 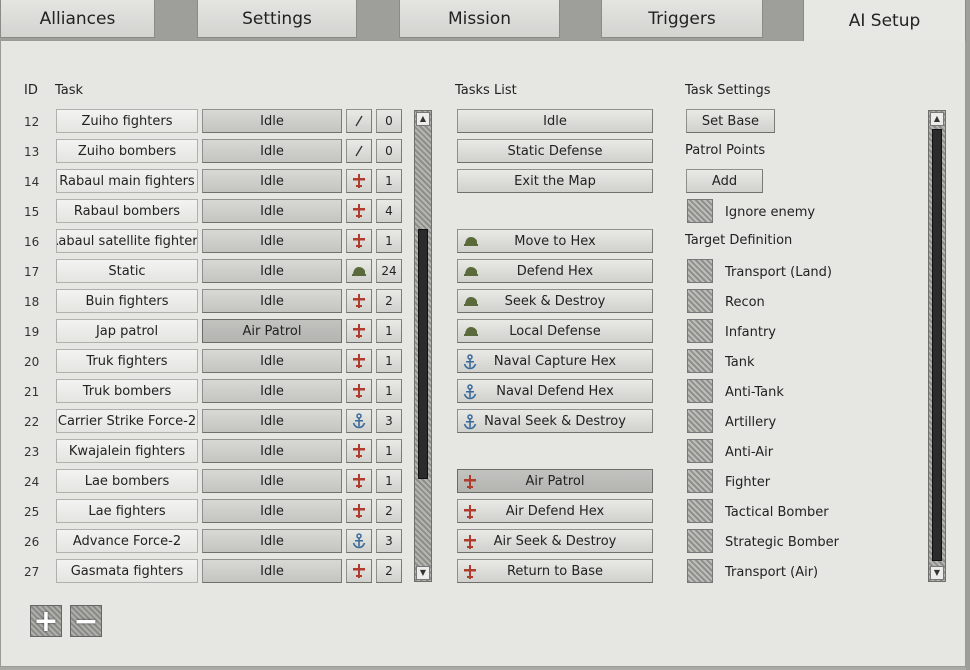 What do you see at coordinates (86, 621) in the screenshot?
I see `remove-task-button: −` at bounding box center [86, 621].